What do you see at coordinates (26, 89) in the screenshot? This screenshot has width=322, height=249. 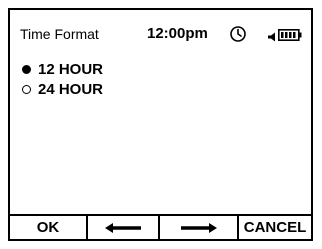 I see `radio-unselected-icon` at bounding box center [26, 89].